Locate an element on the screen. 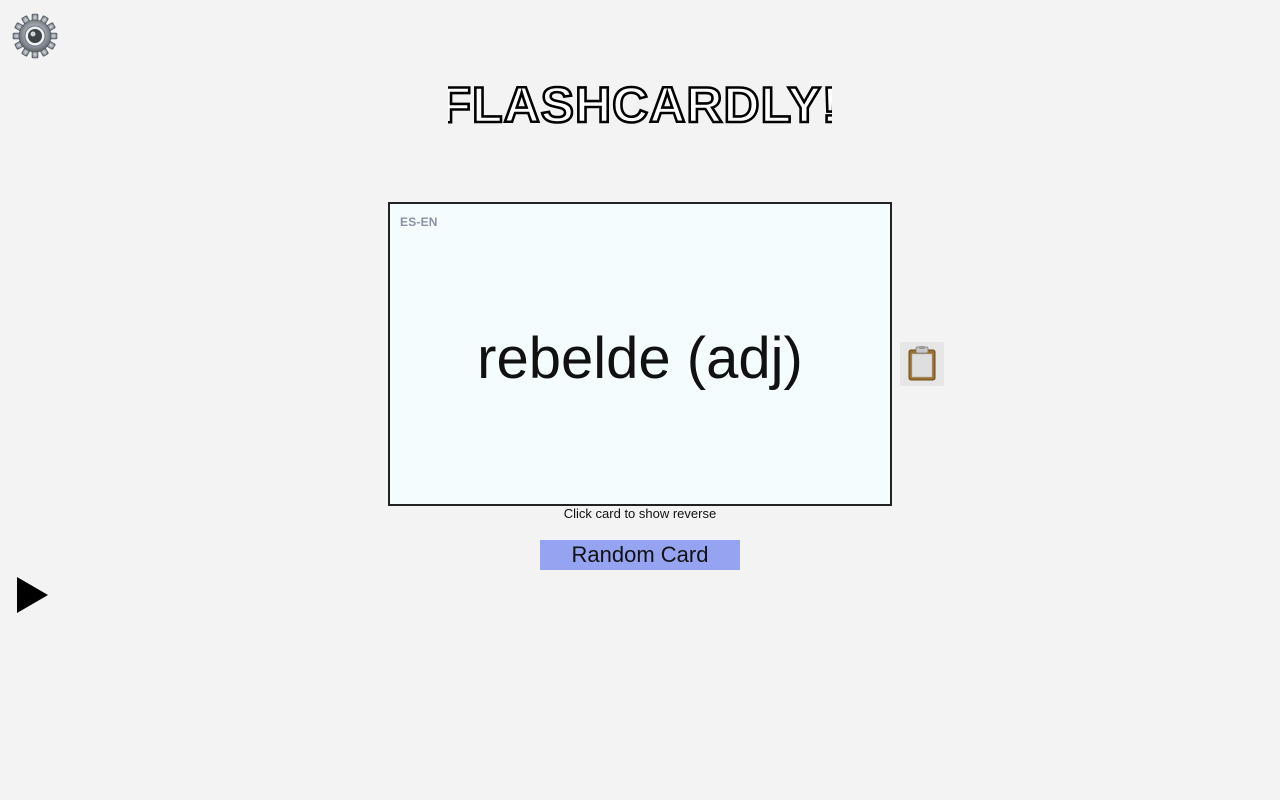  settings-button is located at coordinates (35, 36).